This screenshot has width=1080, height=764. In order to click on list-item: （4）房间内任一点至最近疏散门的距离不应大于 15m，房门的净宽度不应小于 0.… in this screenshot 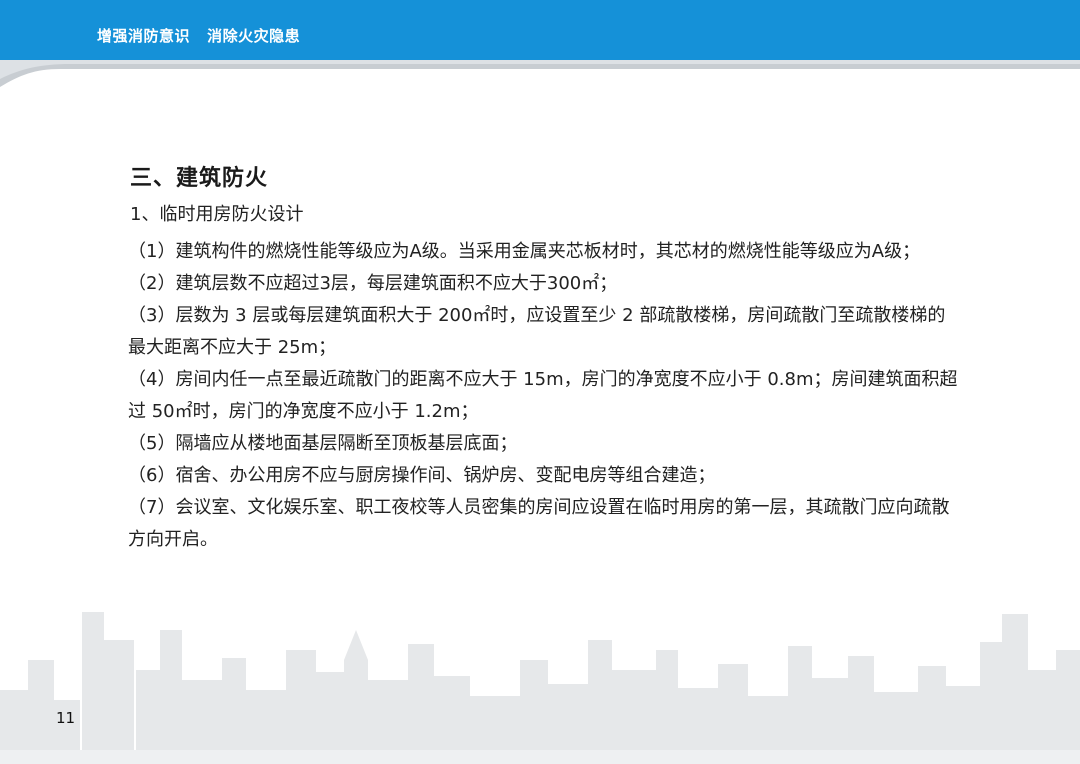, I will do `click(543, 395)`.